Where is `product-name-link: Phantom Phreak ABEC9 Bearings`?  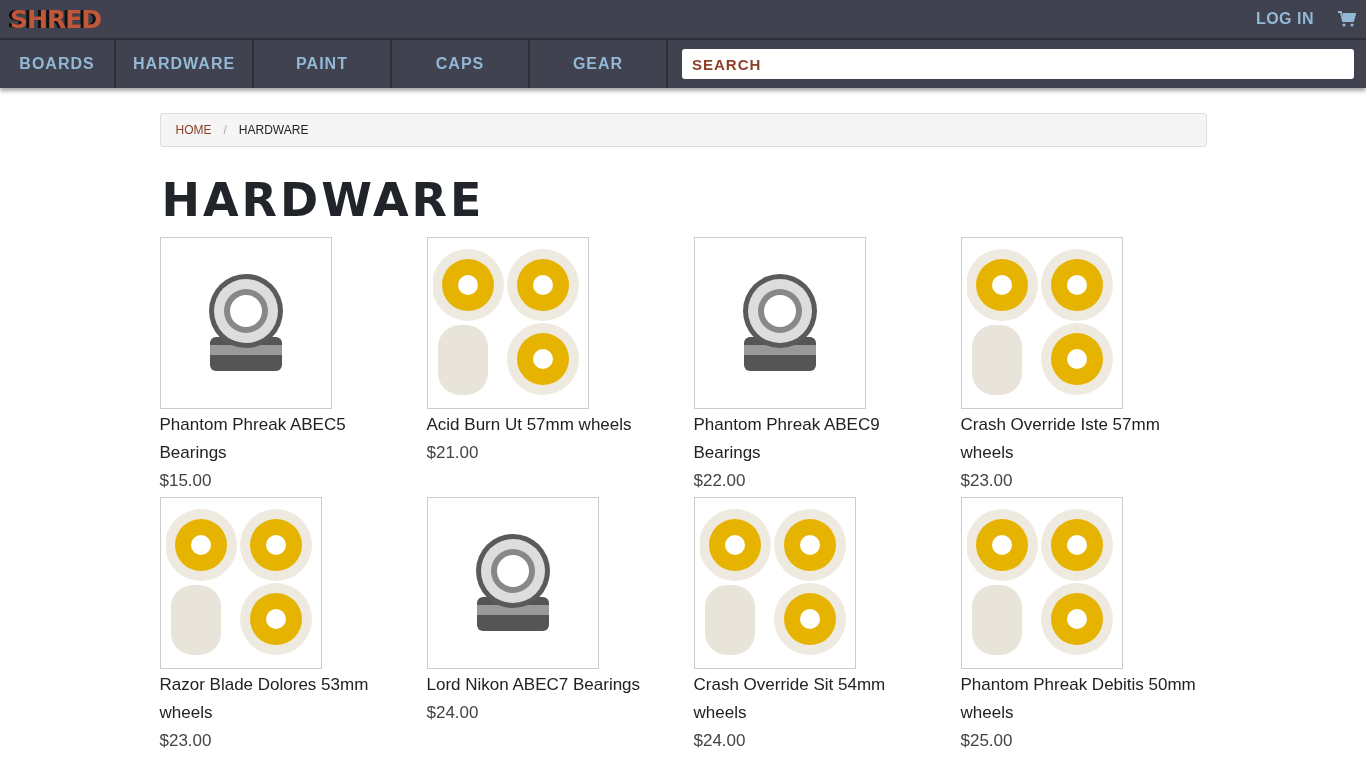
product-name-link: Phantom Phreak ABEC9 Bearings is located at coordinates (817, 439).